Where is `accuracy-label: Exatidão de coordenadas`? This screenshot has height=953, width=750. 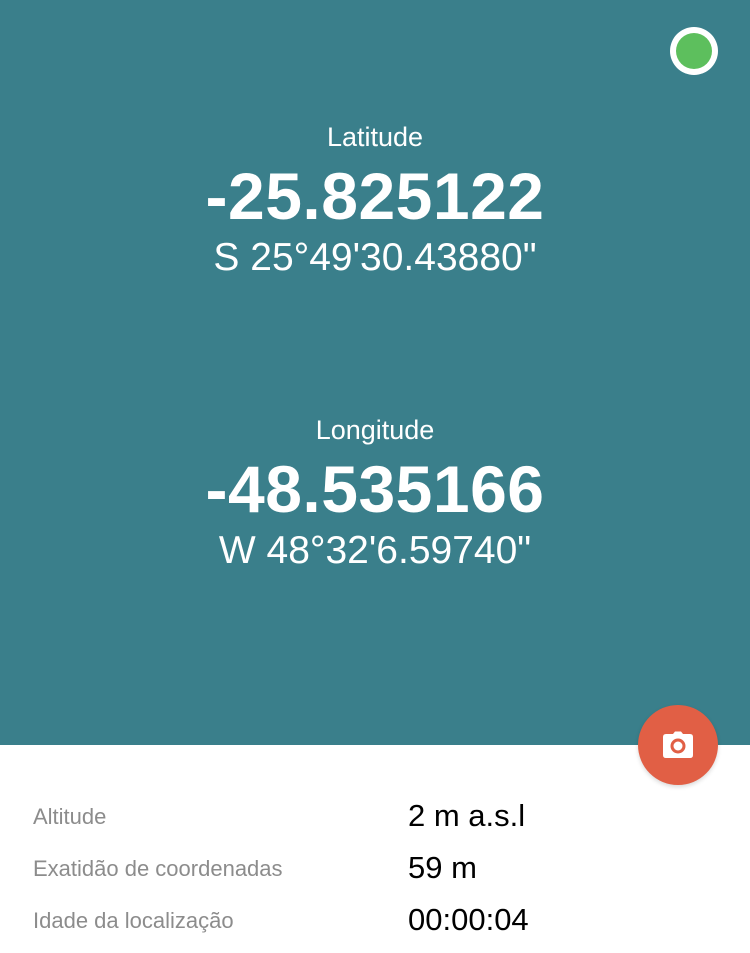
accuracy-label: Exatidão de coordenadas is located at coordinates (158, 868).